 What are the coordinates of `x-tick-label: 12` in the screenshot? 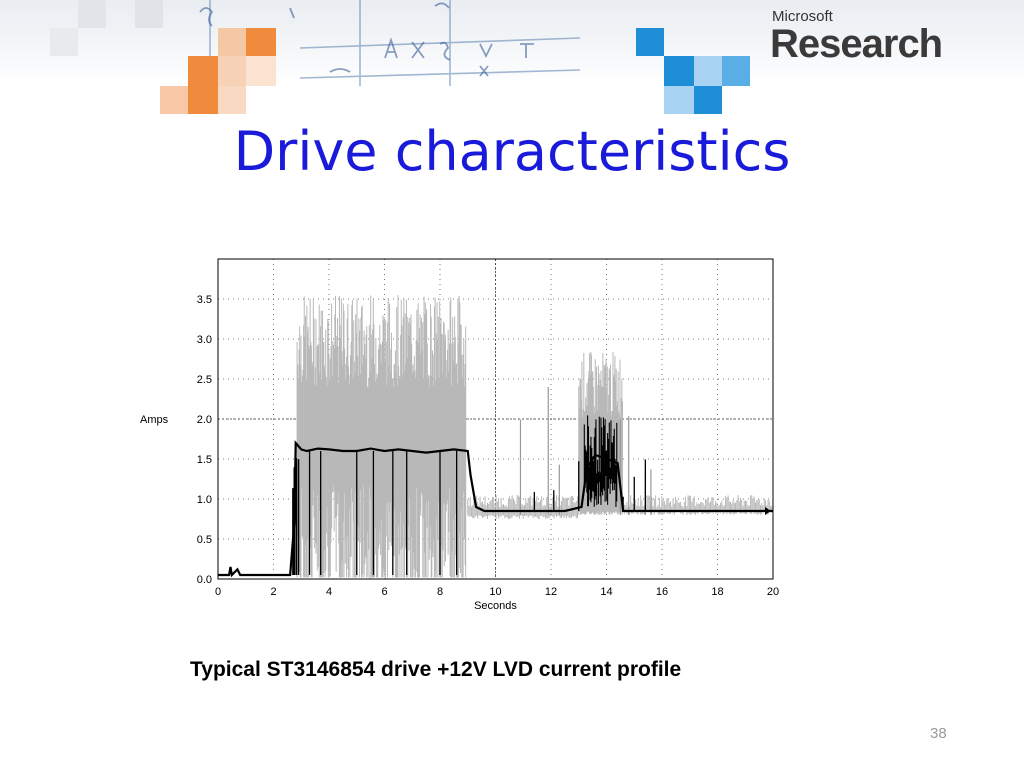 It's located at (551, 592).